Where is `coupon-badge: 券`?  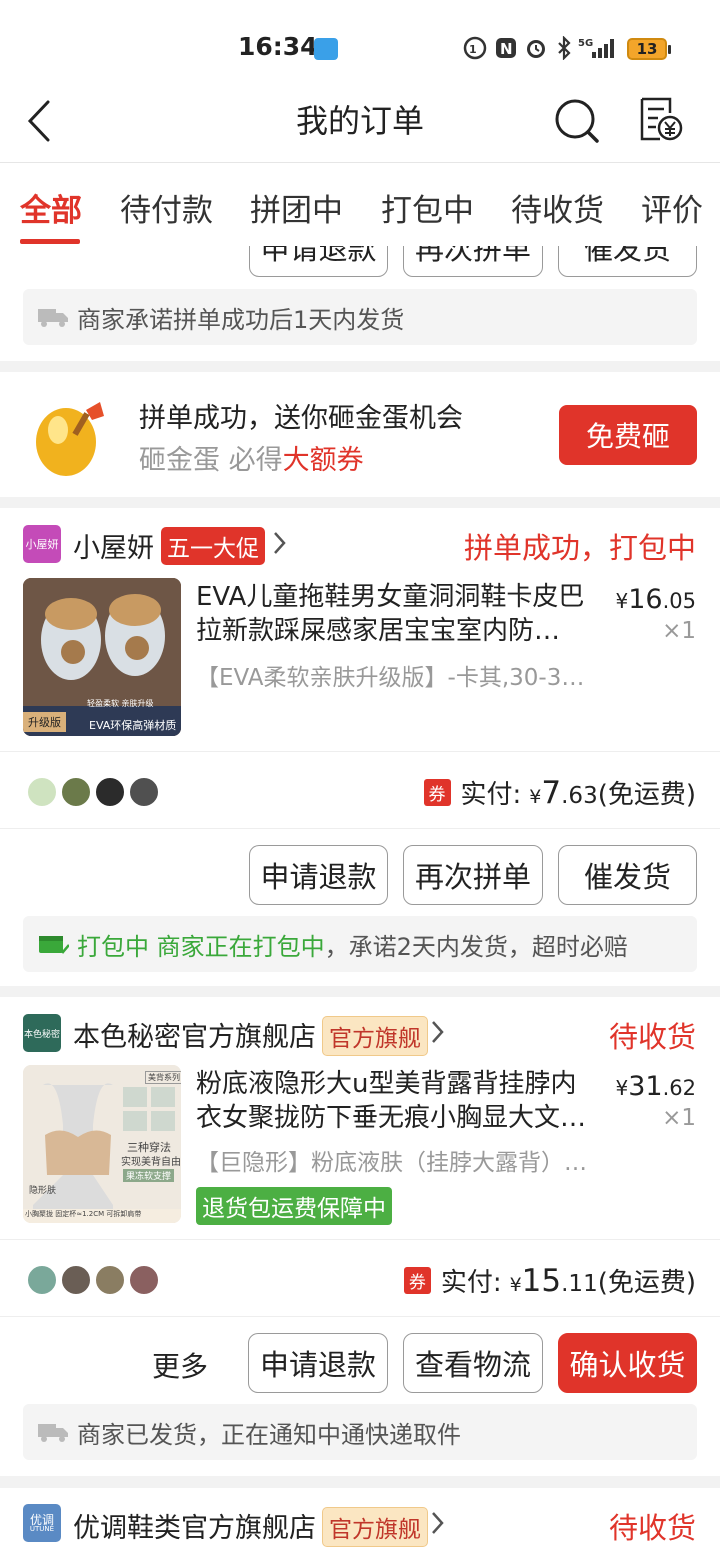
coupon-badge: 券 is located at coordinates (417, 1280).